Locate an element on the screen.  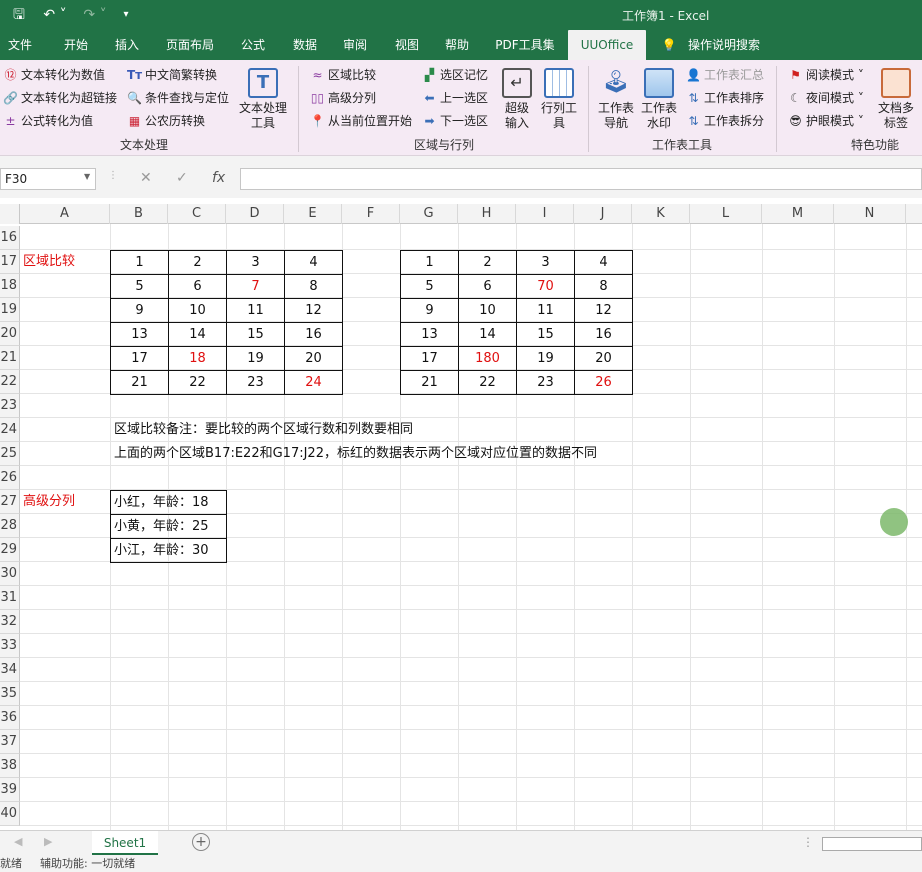
text-to-number-button: ⑫ 文本转化为数值 is located at coordinates (54, 75).